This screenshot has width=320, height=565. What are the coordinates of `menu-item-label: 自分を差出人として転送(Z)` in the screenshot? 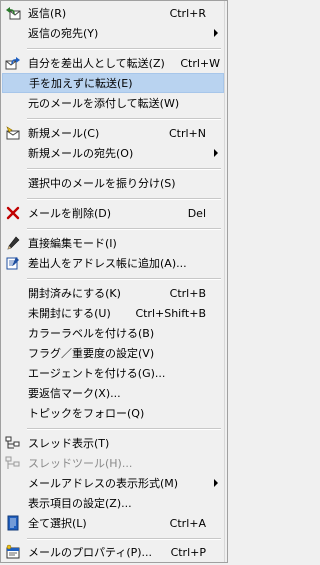 It's located at (96, 63).